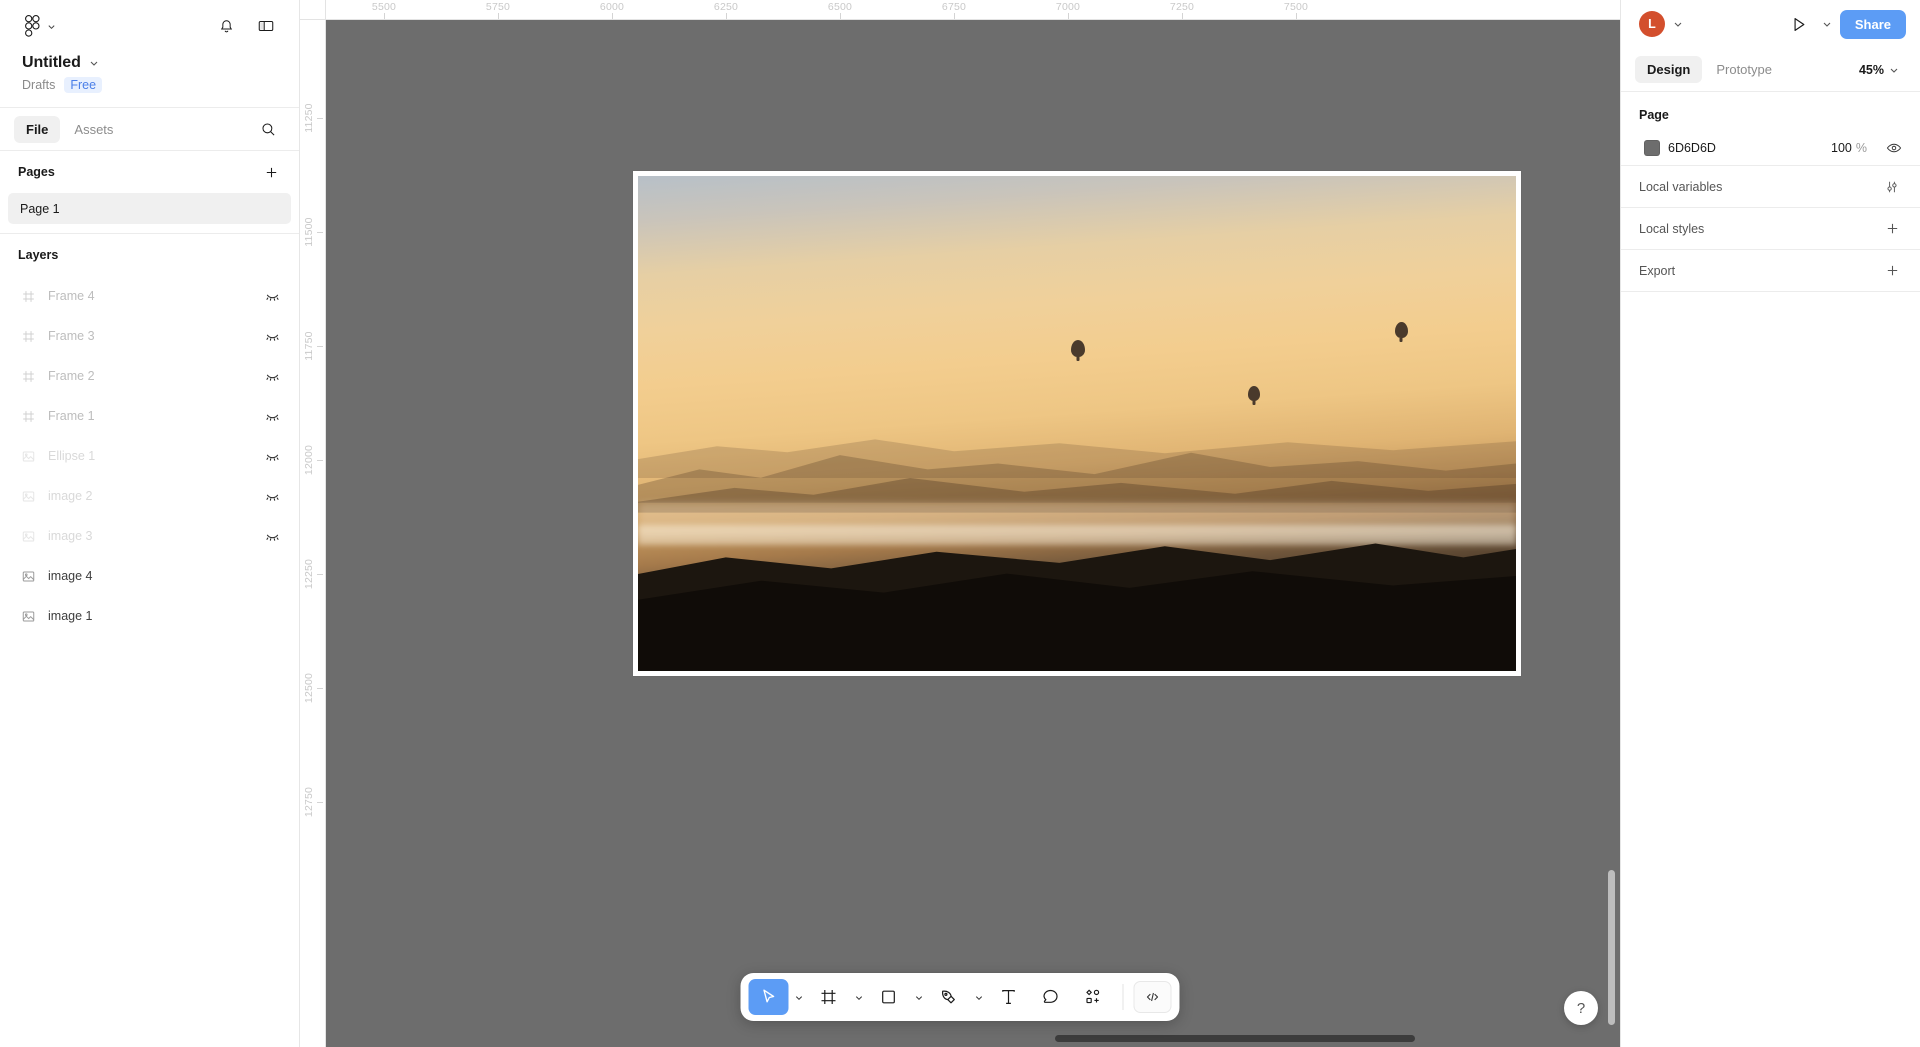 The image size is (1920, 1047). Describe the element at coordinates (149, 496) in the screenshot. I see `layer-row: image 2` at that location.